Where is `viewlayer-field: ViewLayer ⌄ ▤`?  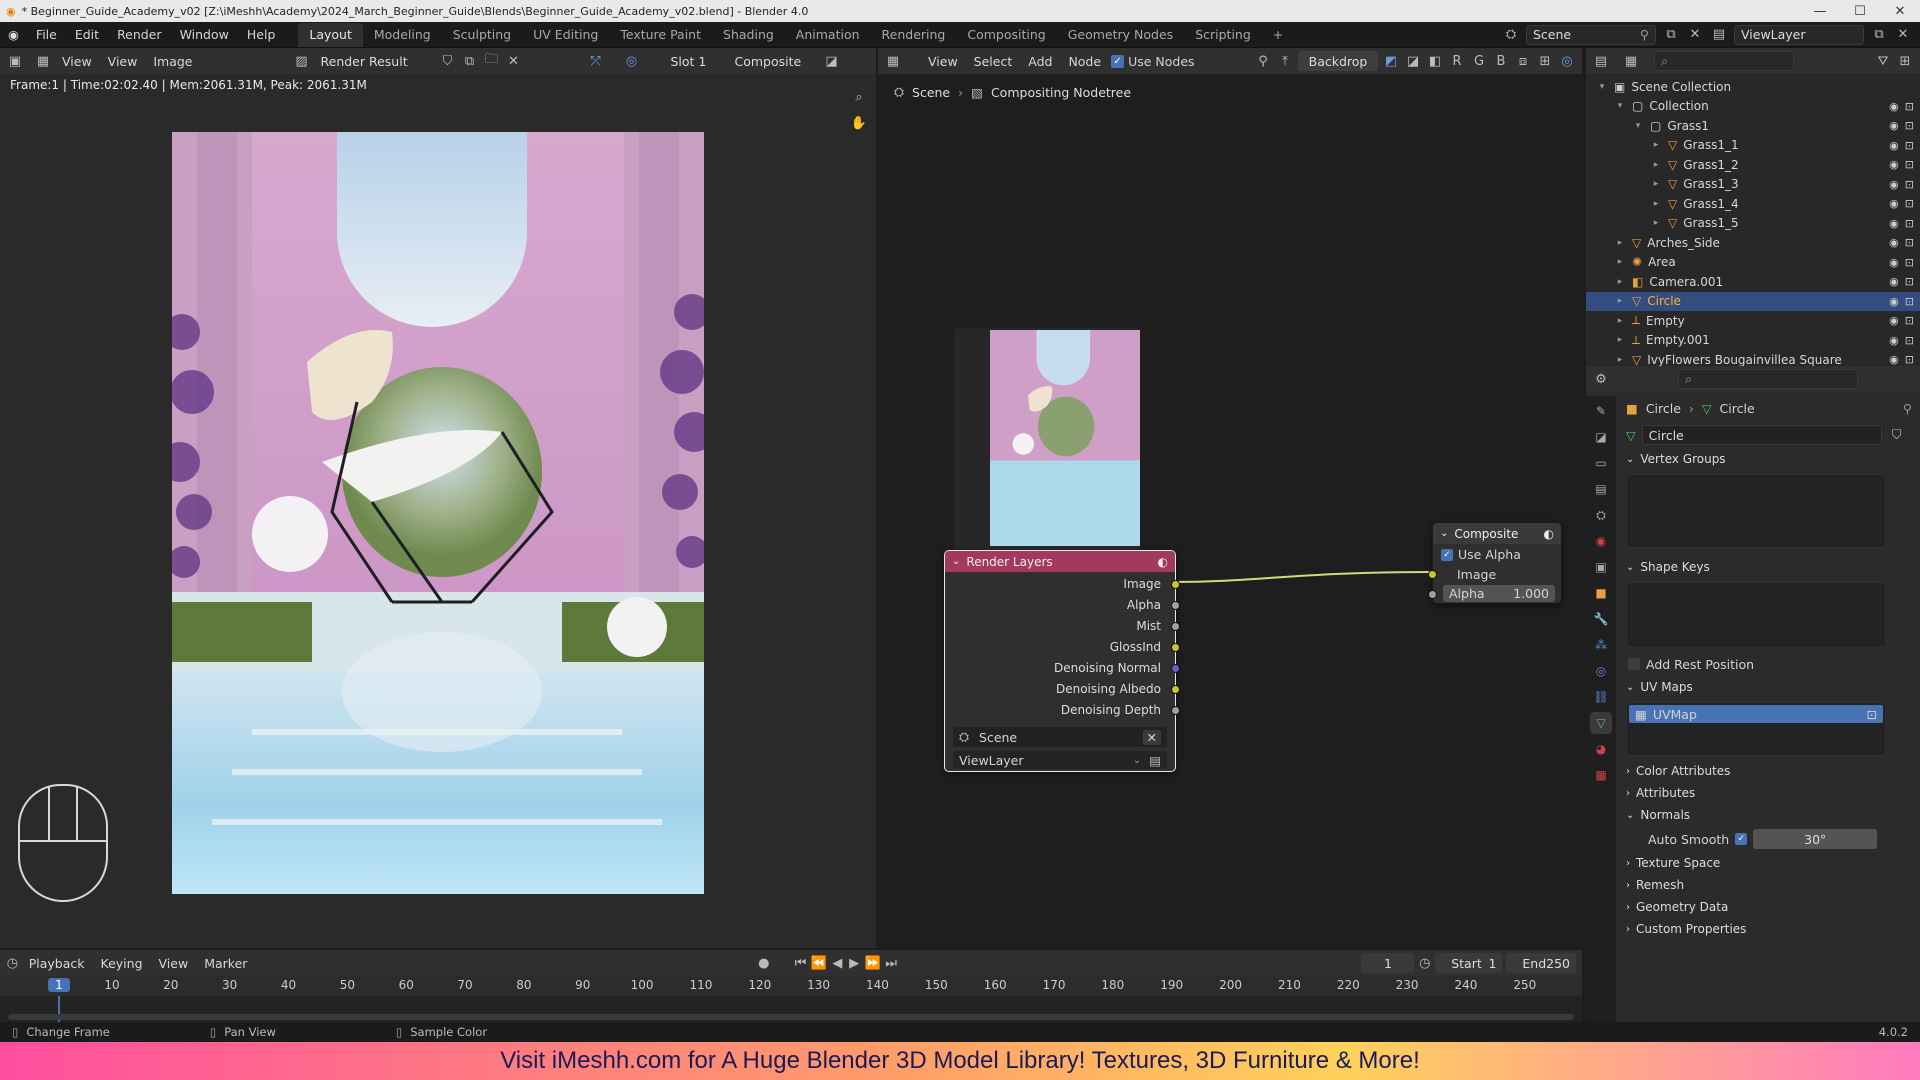
viewlayer-field: ViewLayer ⌄ ▤ is located at coordinates (1060, 760).